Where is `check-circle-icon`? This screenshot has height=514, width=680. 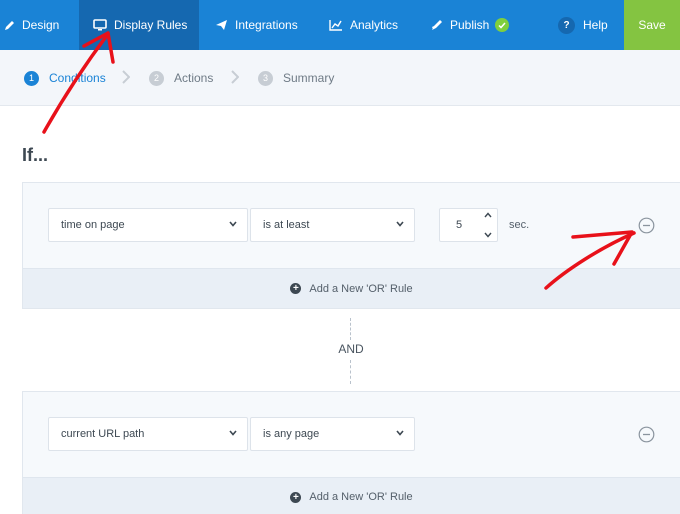
check-circle-icon is located at coordinates (502, 25).